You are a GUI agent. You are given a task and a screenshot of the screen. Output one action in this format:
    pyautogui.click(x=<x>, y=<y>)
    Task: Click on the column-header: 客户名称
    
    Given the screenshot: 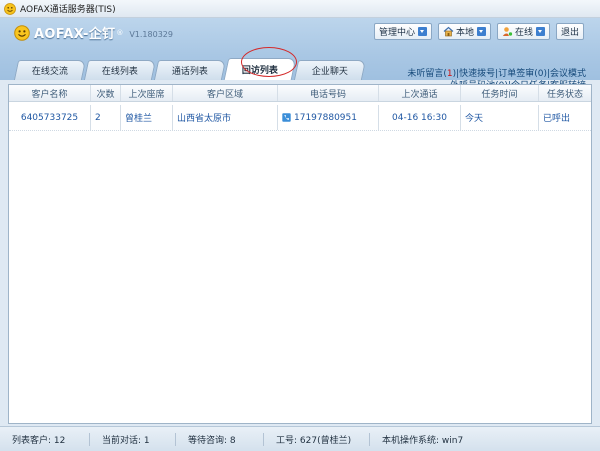 What is the action you would take?
    pyautogui.click(x=50, y=93)
    